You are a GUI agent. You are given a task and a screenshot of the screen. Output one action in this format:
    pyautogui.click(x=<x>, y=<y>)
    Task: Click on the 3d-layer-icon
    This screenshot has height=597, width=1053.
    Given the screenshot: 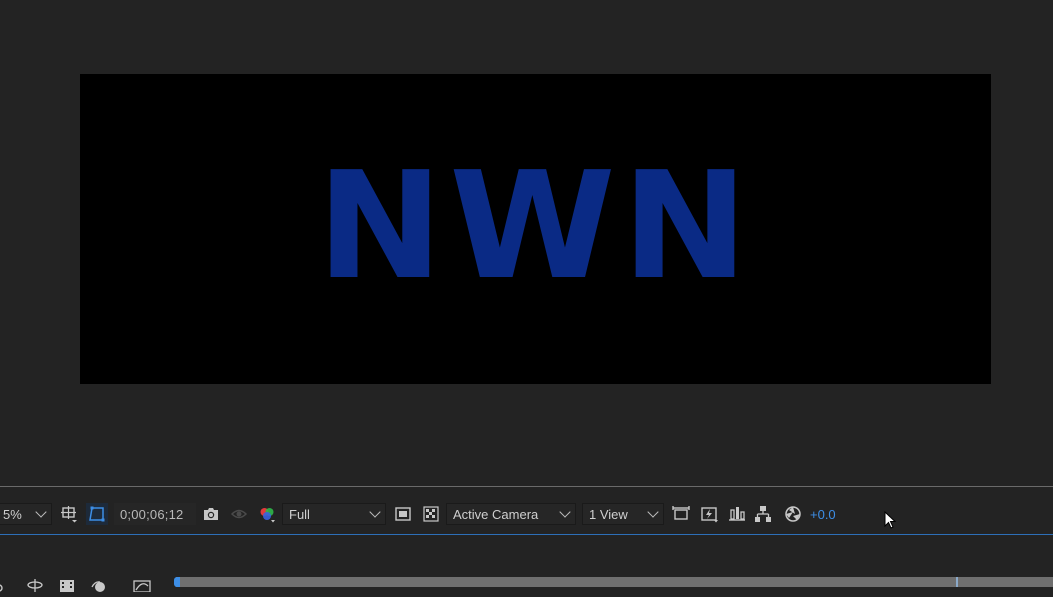 What is the action you would take?
    pyautogui.click(x=35, y=587)
    